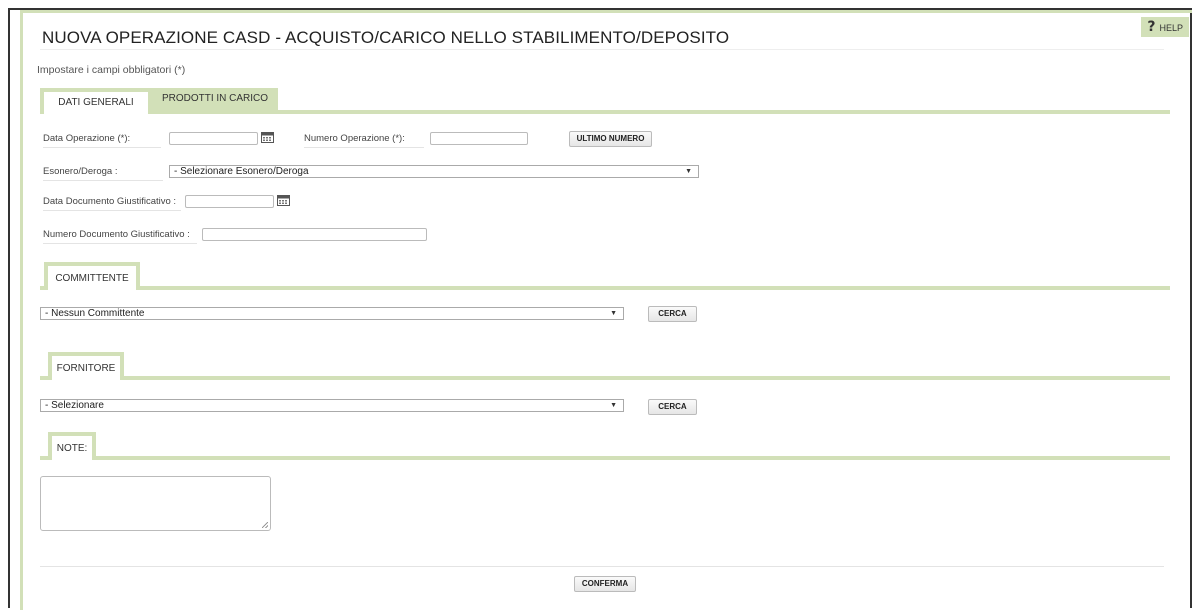 The width and height of the screenshot is (1201, 610). What do you see at coordinates (605, 584) in the screenshot?
I see `conferma-button: CONFERMA` at bounding box center [605, 584].